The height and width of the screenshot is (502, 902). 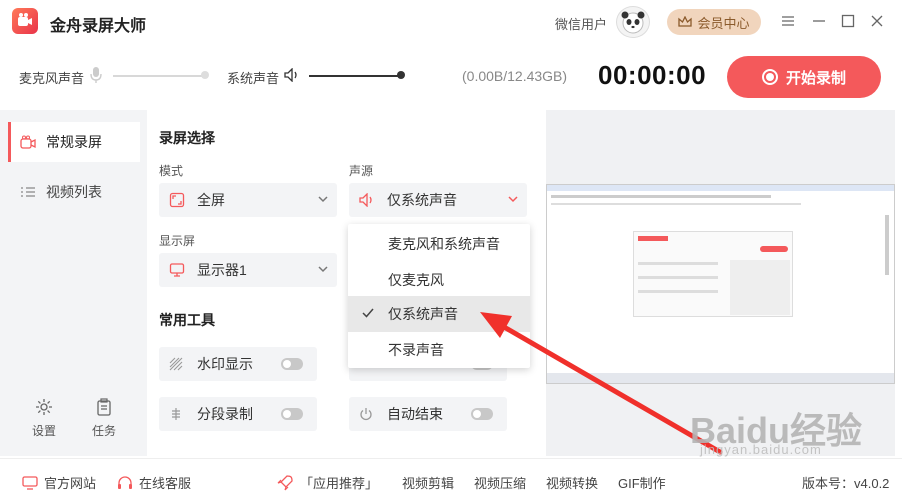 What do you see at coordinates (415, 414) in the screenshot?
I see `tool-label: 自动结束` at bounding box center [415, 414].